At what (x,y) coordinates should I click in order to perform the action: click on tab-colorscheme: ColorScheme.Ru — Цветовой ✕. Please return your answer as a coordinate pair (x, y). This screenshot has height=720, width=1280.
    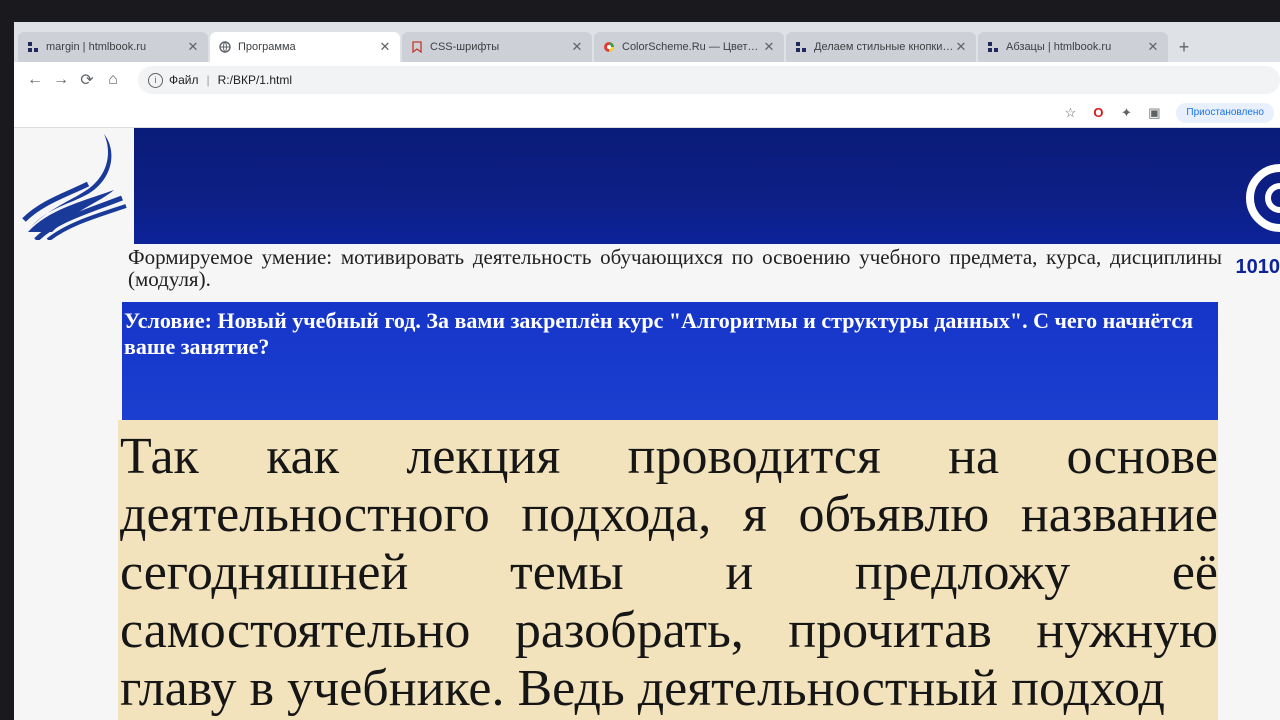
    Looking at the image, I should click on (689, 47).